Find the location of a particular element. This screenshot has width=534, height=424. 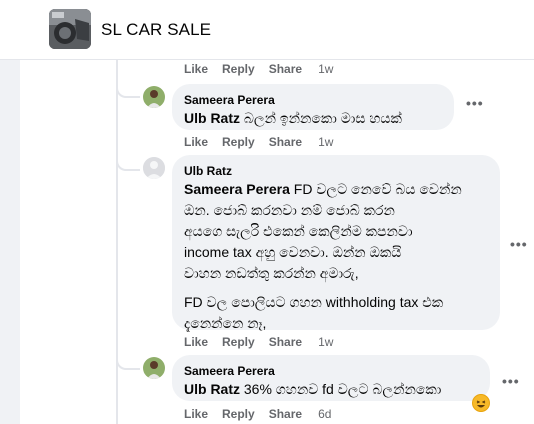

comment-line: ඔන. ජොබ් කරනවා නම් ජොබ් කරන is located at coordinates (289, 210).